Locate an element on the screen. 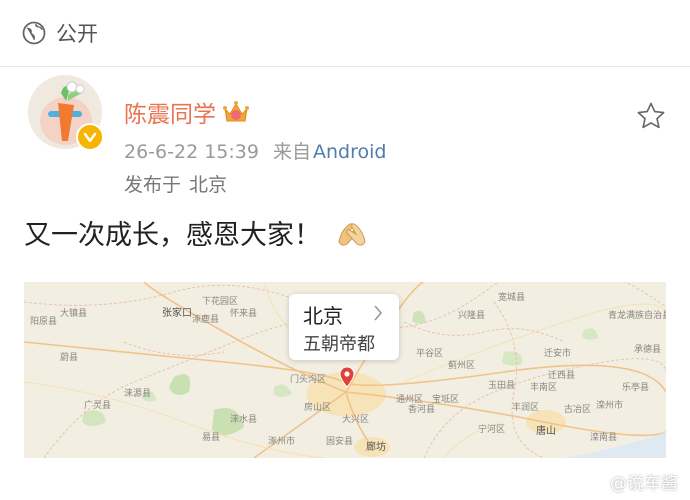 This screenshot has height=500, width=690. map-label: 房山区 is located at coordinates (318, 408).